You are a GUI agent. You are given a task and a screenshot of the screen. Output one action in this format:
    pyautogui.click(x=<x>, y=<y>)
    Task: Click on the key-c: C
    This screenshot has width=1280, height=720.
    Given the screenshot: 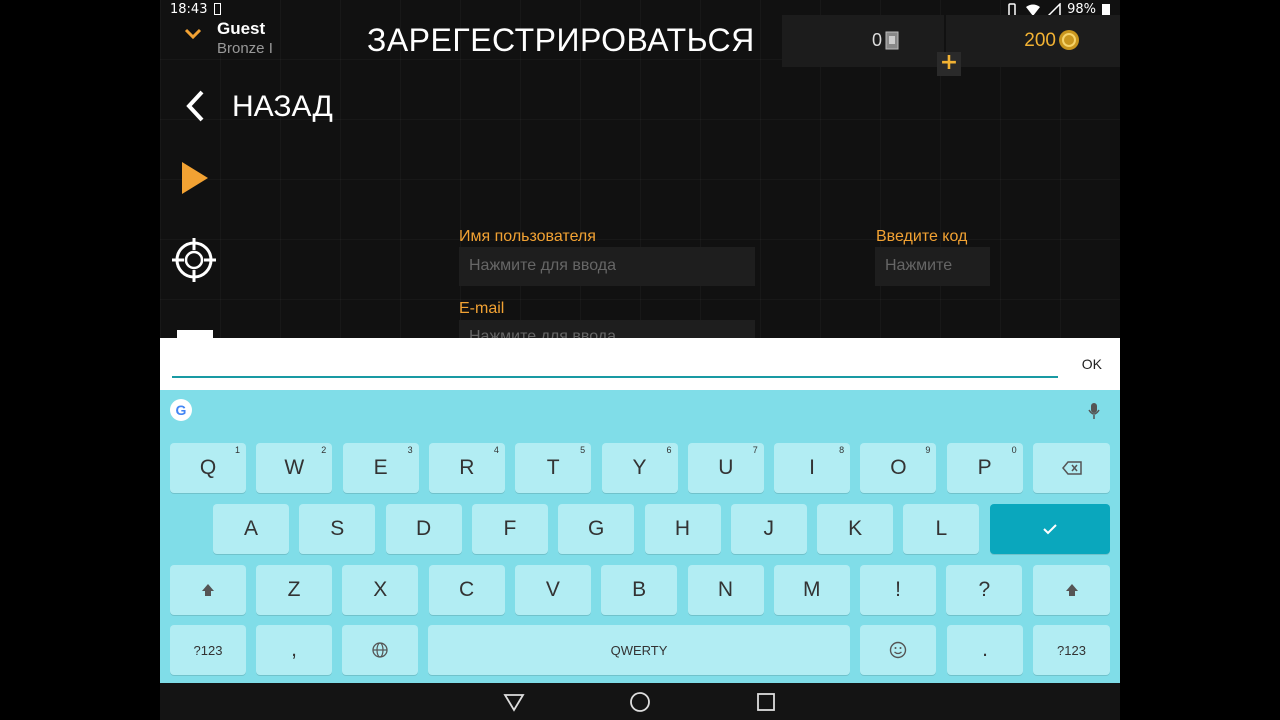 What is the action you would take?
    pyautogui.click(x=466, y=590)
    